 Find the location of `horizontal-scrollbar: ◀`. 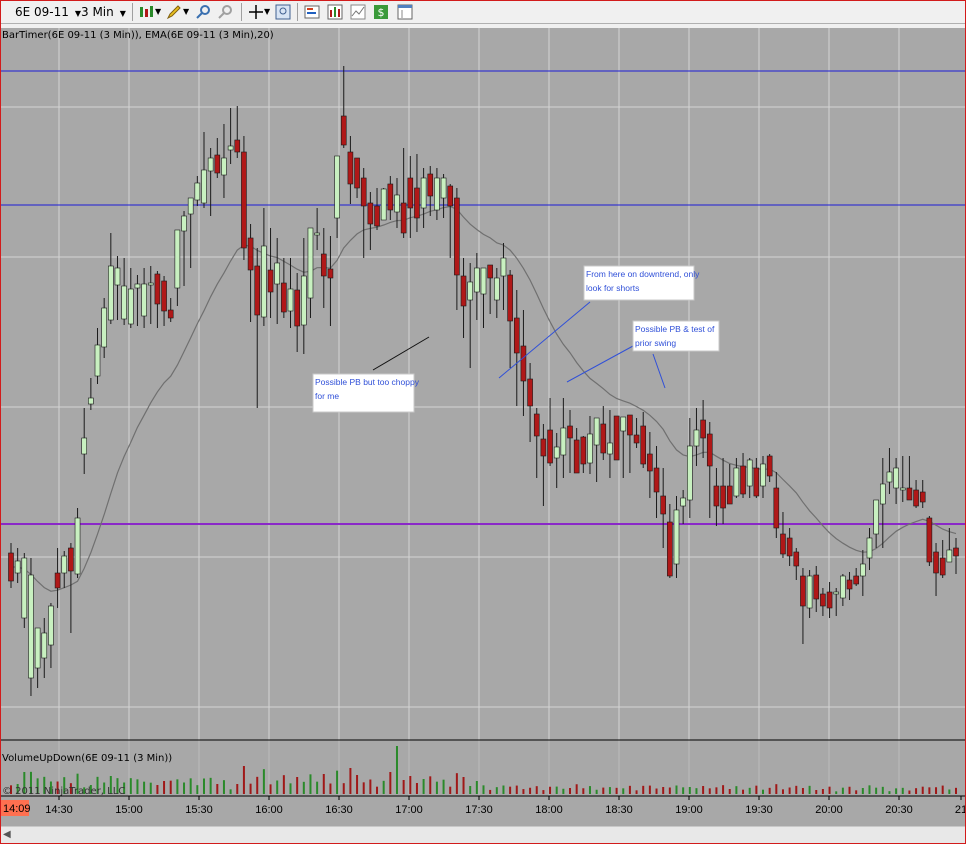

horizontal-scrollbar: ◀ is located at coordinates (483, 834).